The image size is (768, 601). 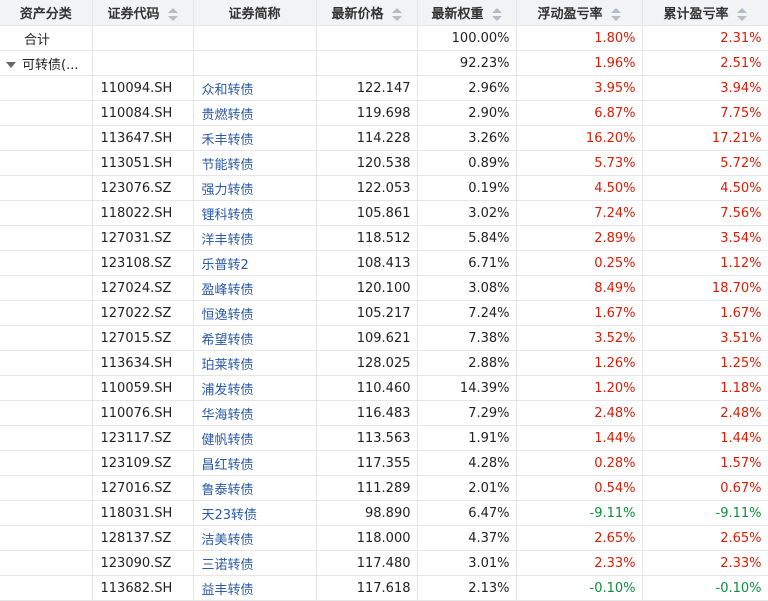 What do you see at coordinates (579, 238) in the screenshot?
I see `float-pl-rate: 2.89%` at bounding box center [579, 238].